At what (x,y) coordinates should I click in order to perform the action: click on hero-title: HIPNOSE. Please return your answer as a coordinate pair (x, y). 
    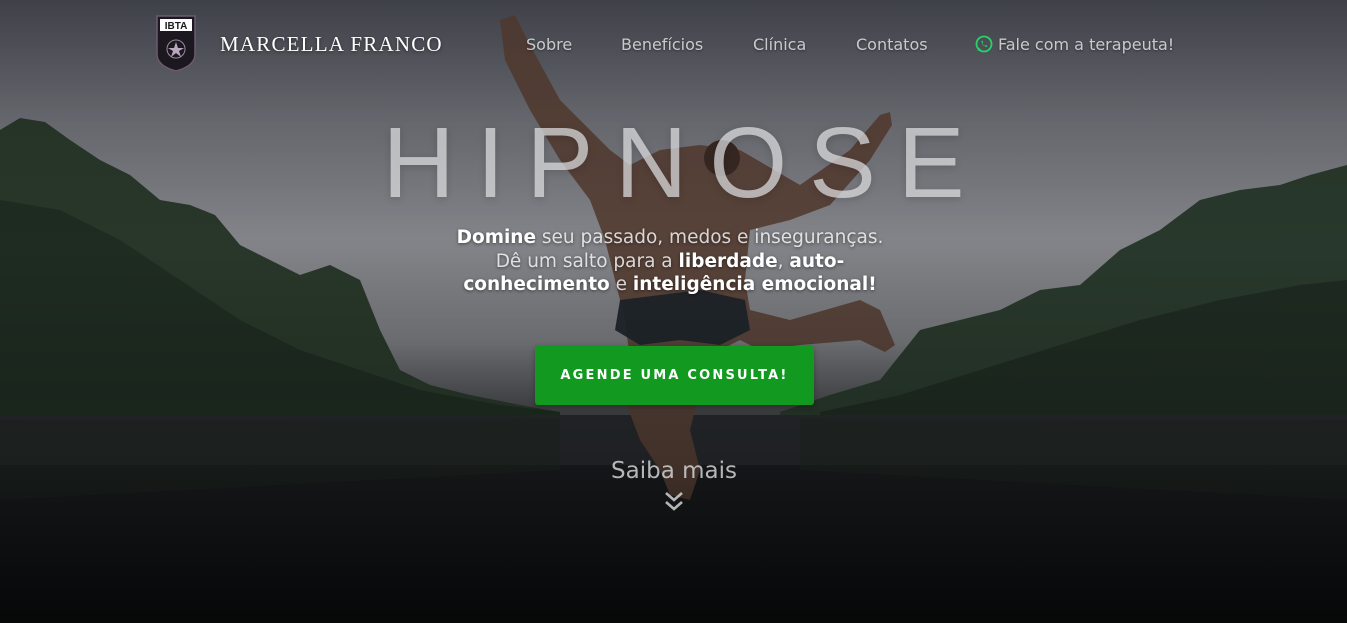
    Looking at the image, I should click on (684, 163).